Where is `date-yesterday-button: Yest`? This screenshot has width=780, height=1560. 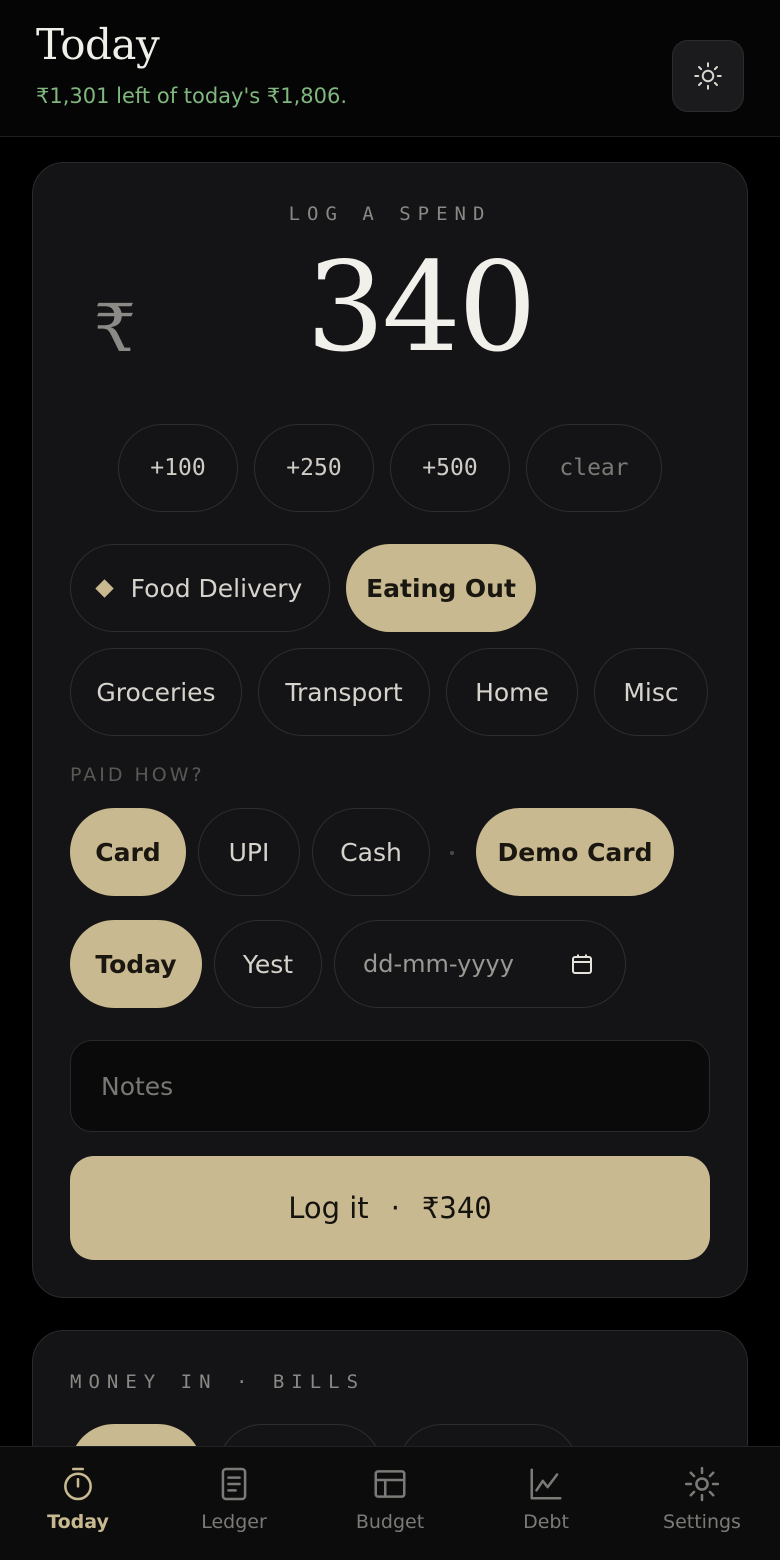 date-yesterday-button: Yest is located at coordinates (268, 964).